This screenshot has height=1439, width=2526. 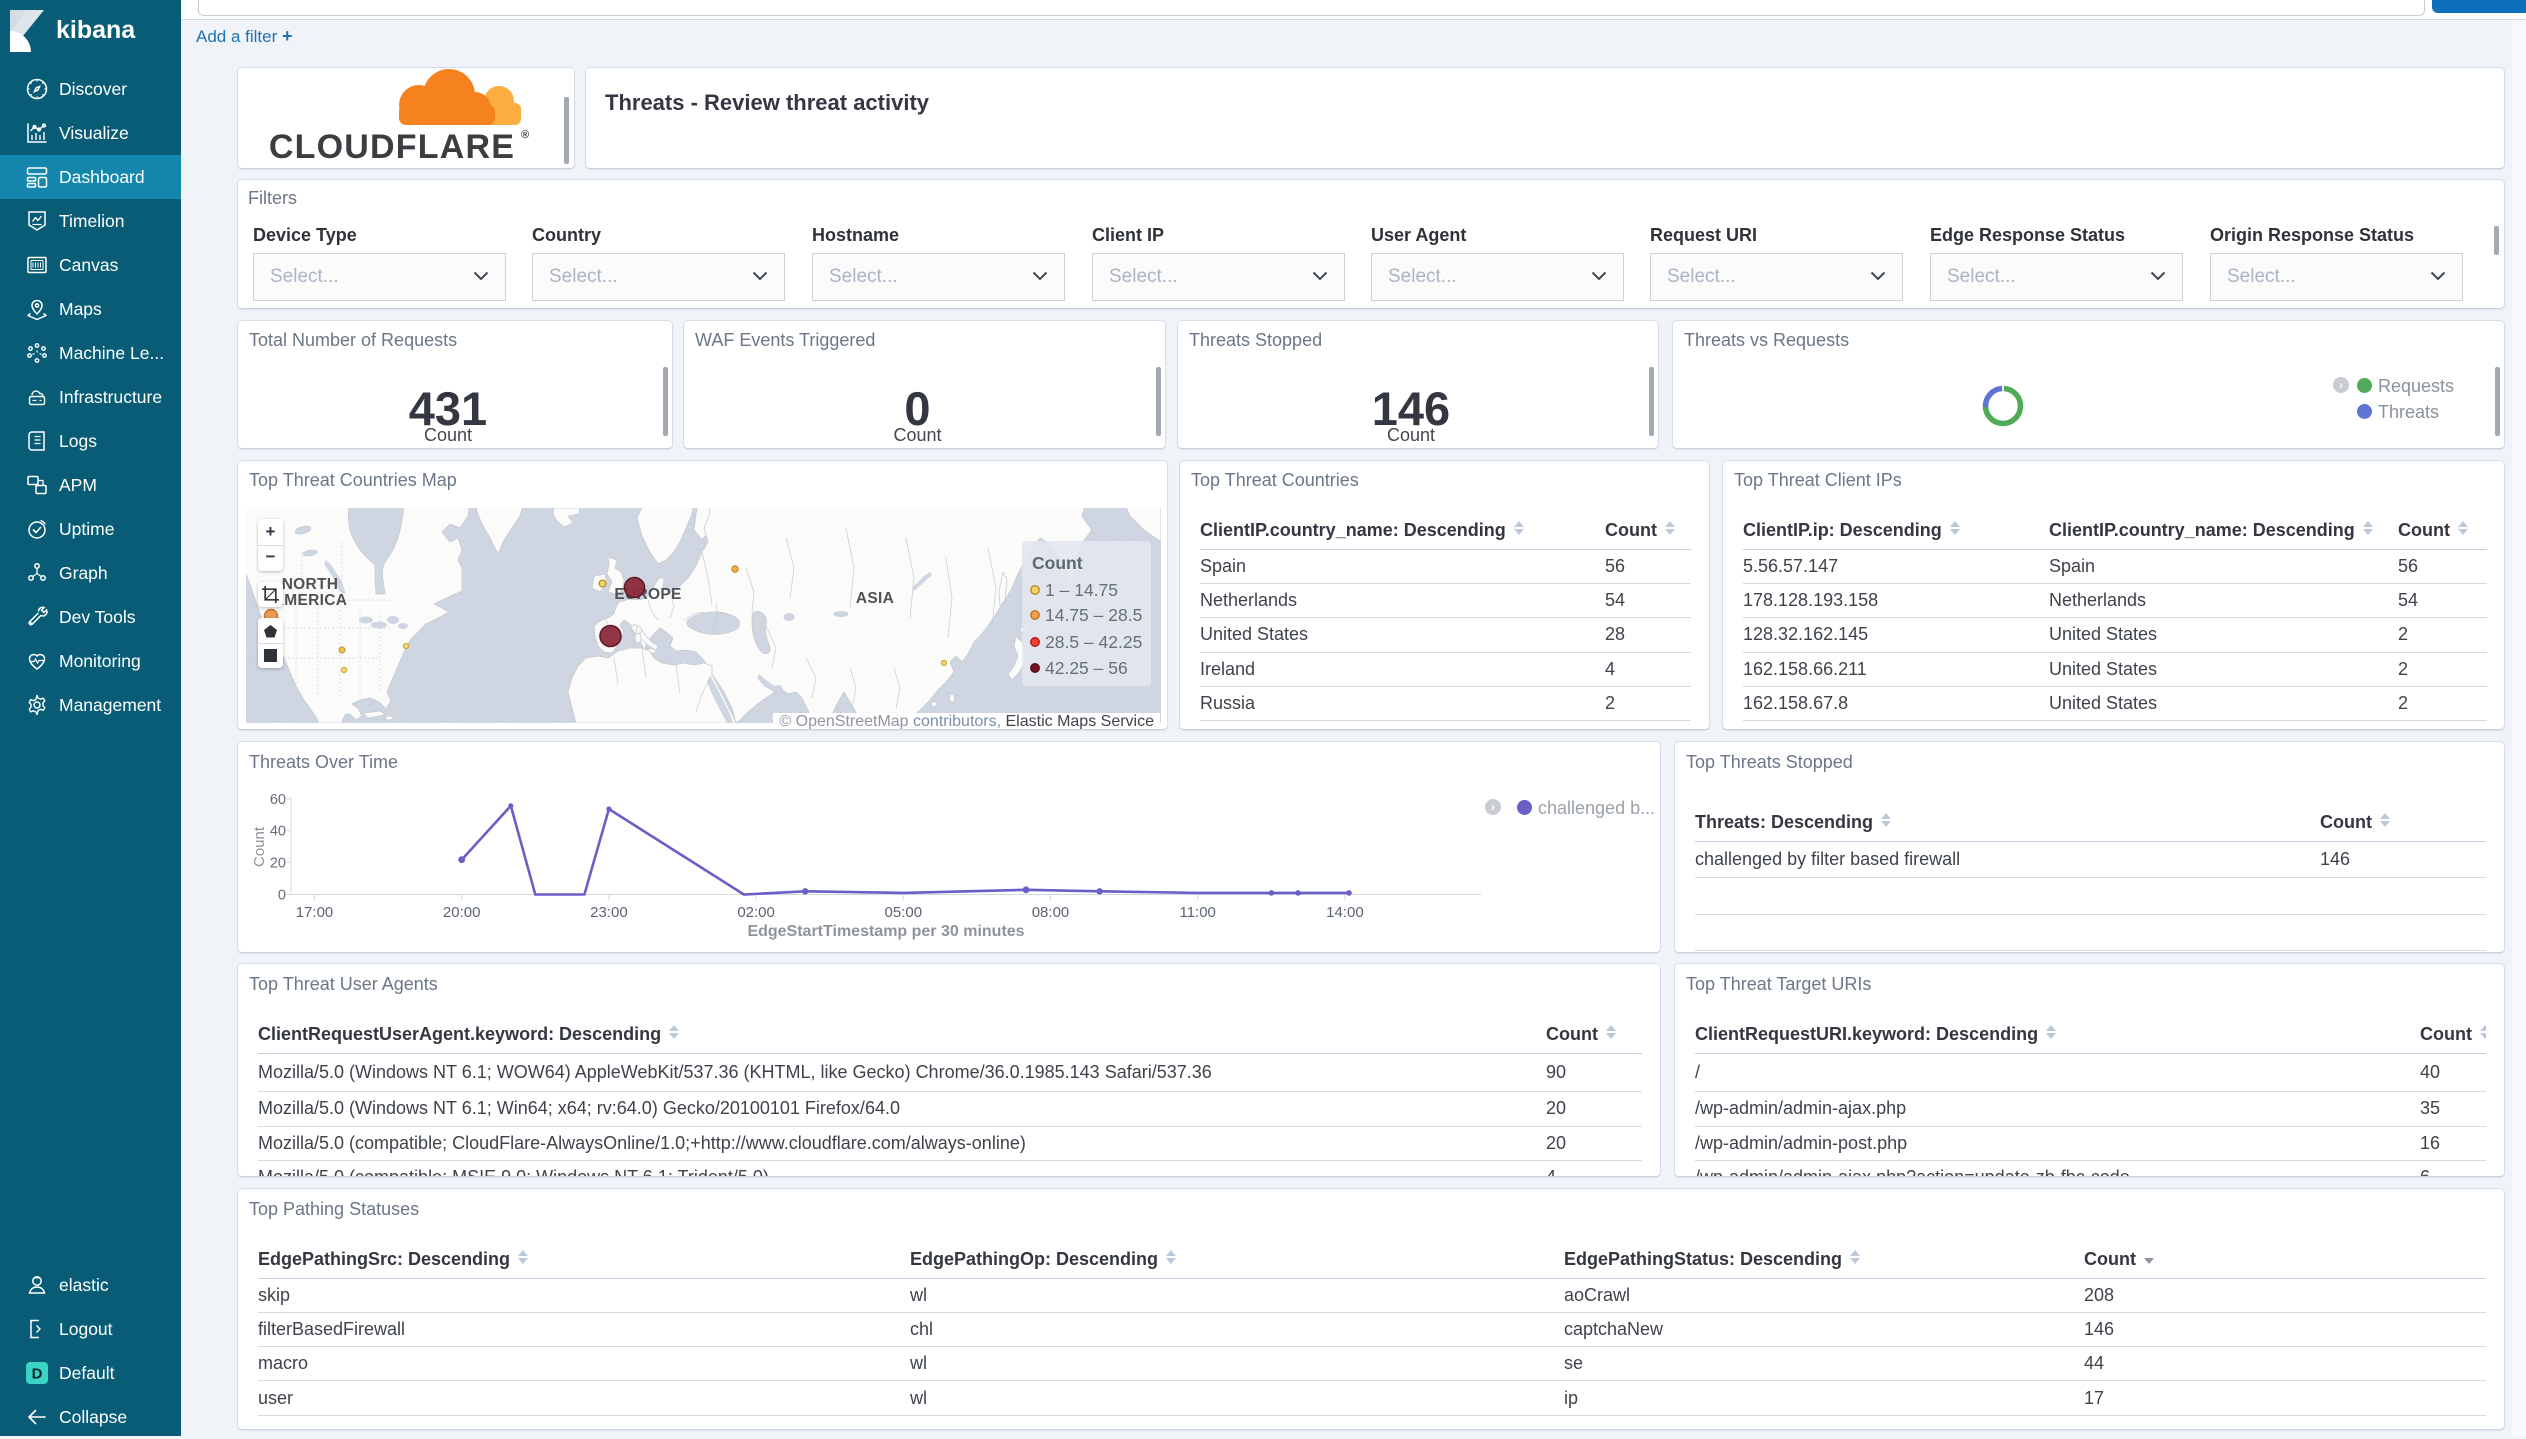 I want to click on svg-text: 11:00, so click(x=1197, y=912).